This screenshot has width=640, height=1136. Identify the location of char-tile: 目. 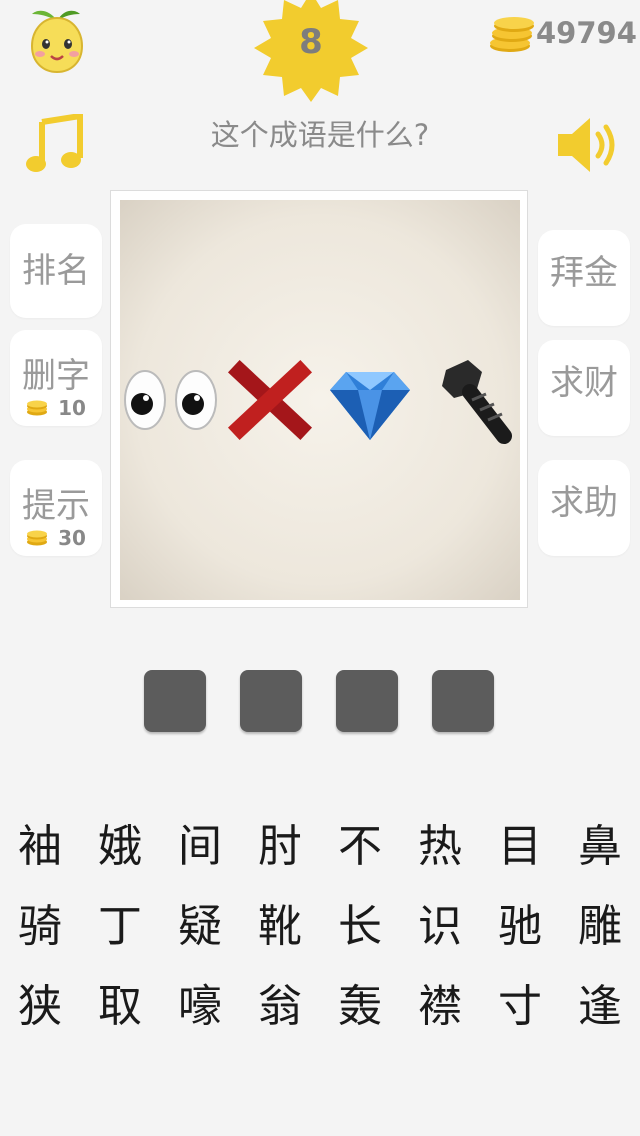
(520, 842).